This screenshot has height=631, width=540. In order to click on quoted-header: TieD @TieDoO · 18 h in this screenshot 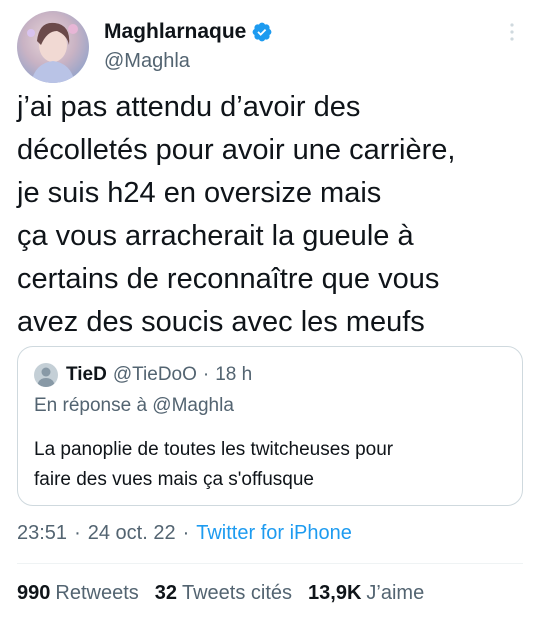, I will do `click(159, 375)`.